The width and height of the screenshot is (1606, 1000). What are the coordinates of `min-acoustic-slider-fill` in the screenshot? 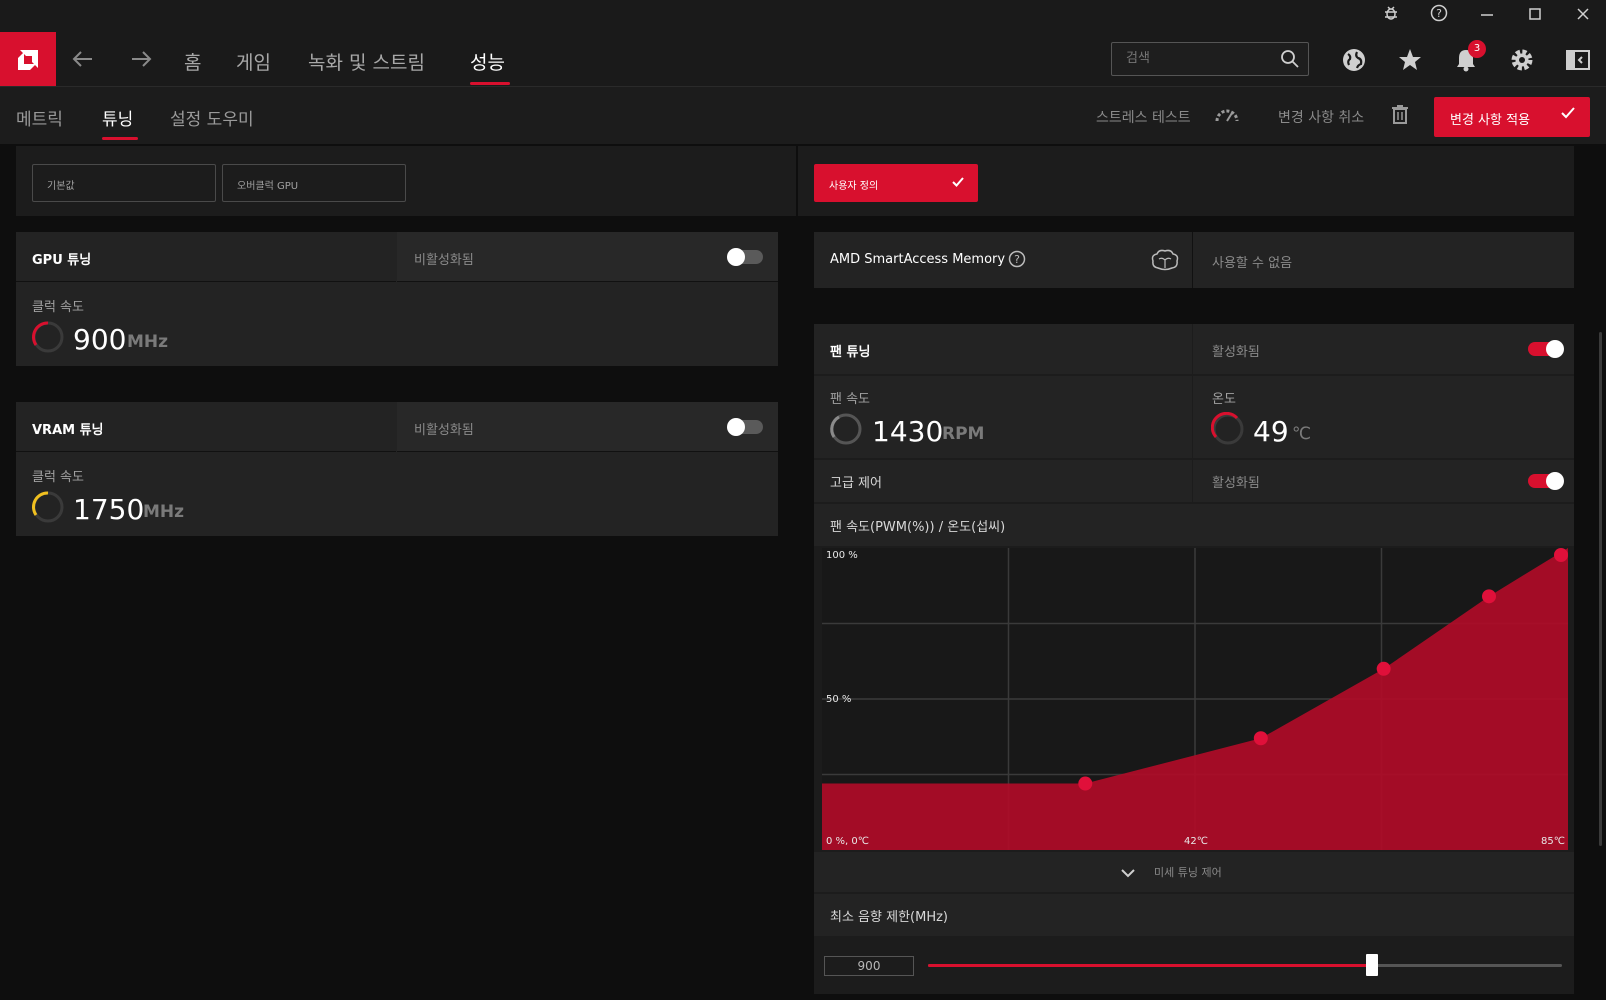 It's located at (1150, 965).